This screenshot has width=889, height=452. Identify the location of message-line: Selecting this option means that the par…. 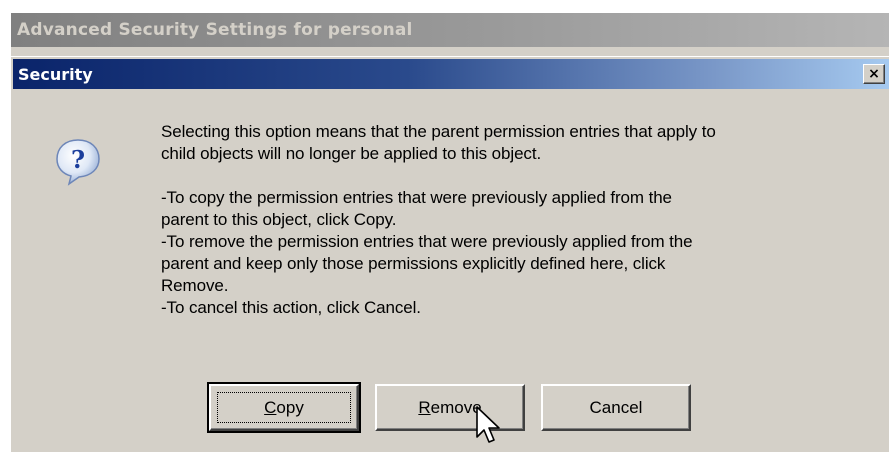
(438, 131).